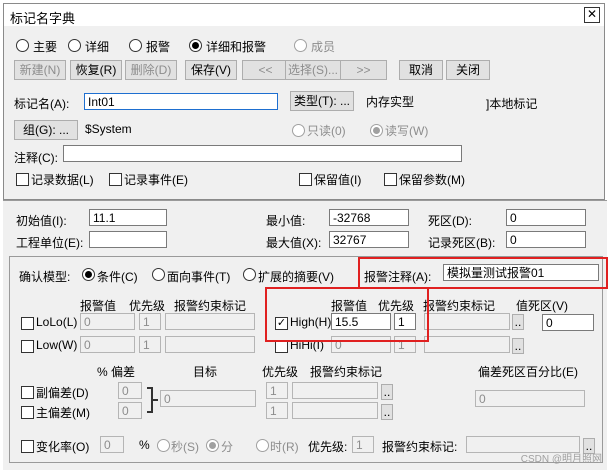 The width and height of the screenshot is (608, 470). I want to click on initial-value-input: 11.1, so click(128, 217).